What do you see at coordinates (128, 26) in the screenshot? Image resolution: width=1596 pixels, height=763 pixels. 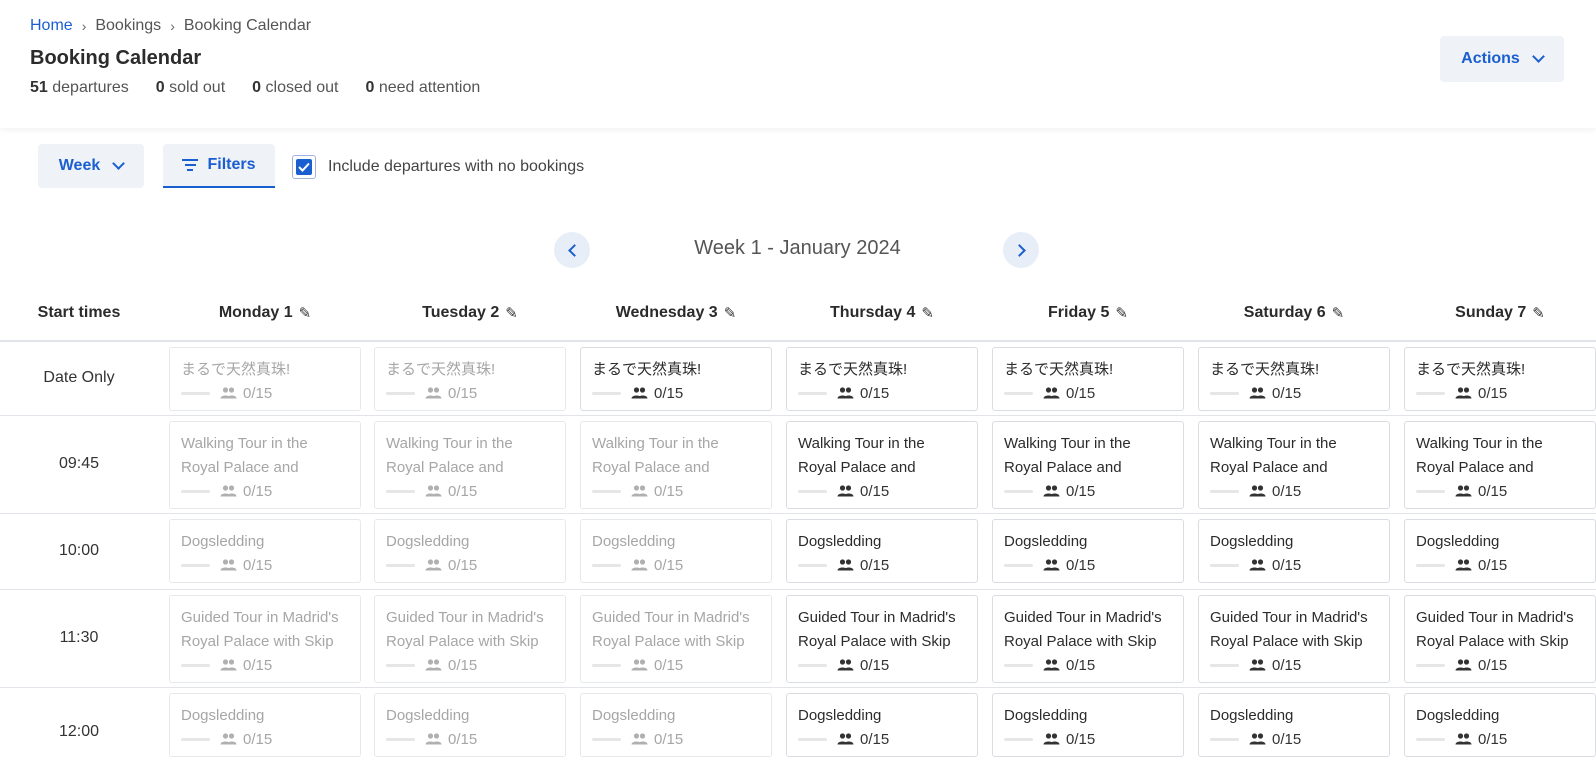 I see `breadcrumb-bookings-link: Bookings` at bounding box center [128, 26].